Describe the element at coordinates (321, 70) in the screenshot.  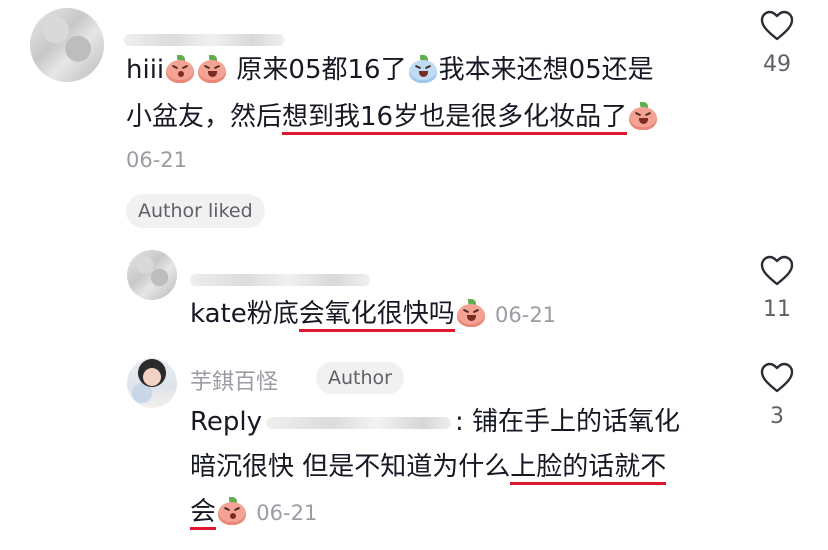
I see `comment-text: 原来05都16了` at that location.